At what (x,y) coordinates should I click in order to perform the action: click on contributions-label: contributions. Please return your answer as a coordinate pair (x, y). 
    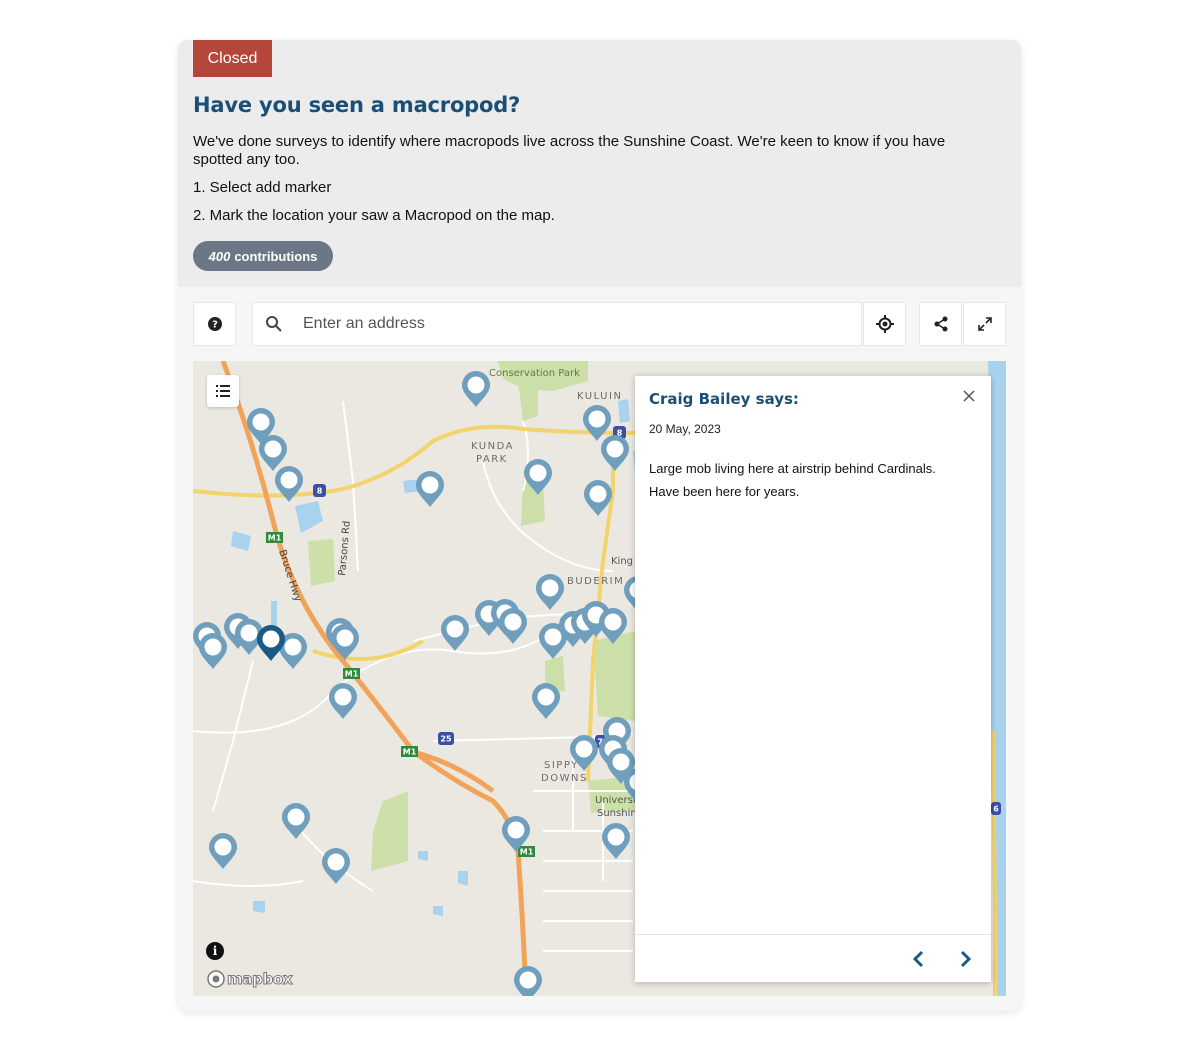
    Looking at the image, I should click on (276, 256).